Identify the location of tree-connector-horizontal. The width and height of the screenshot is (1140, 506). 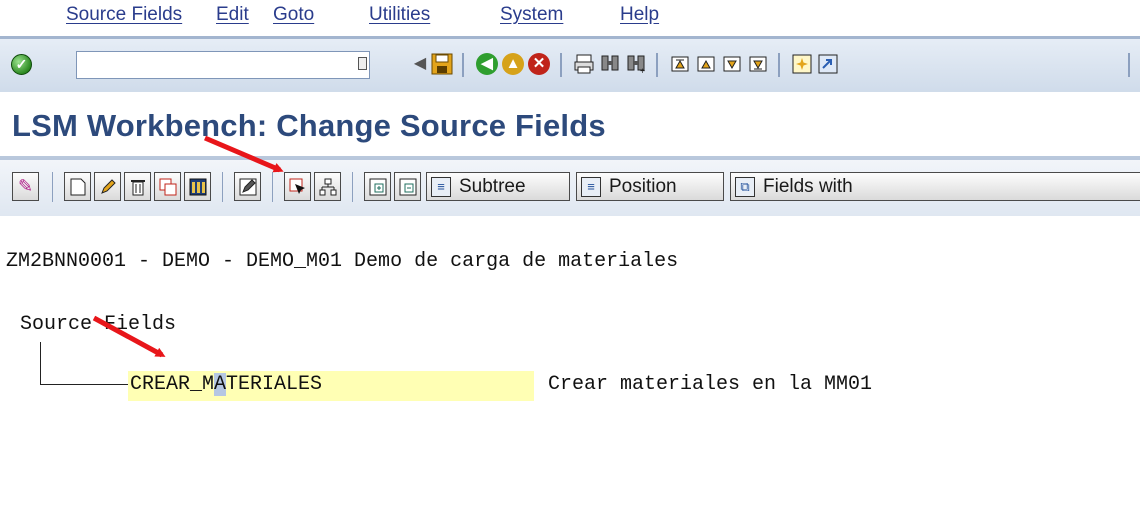
(84, 384).